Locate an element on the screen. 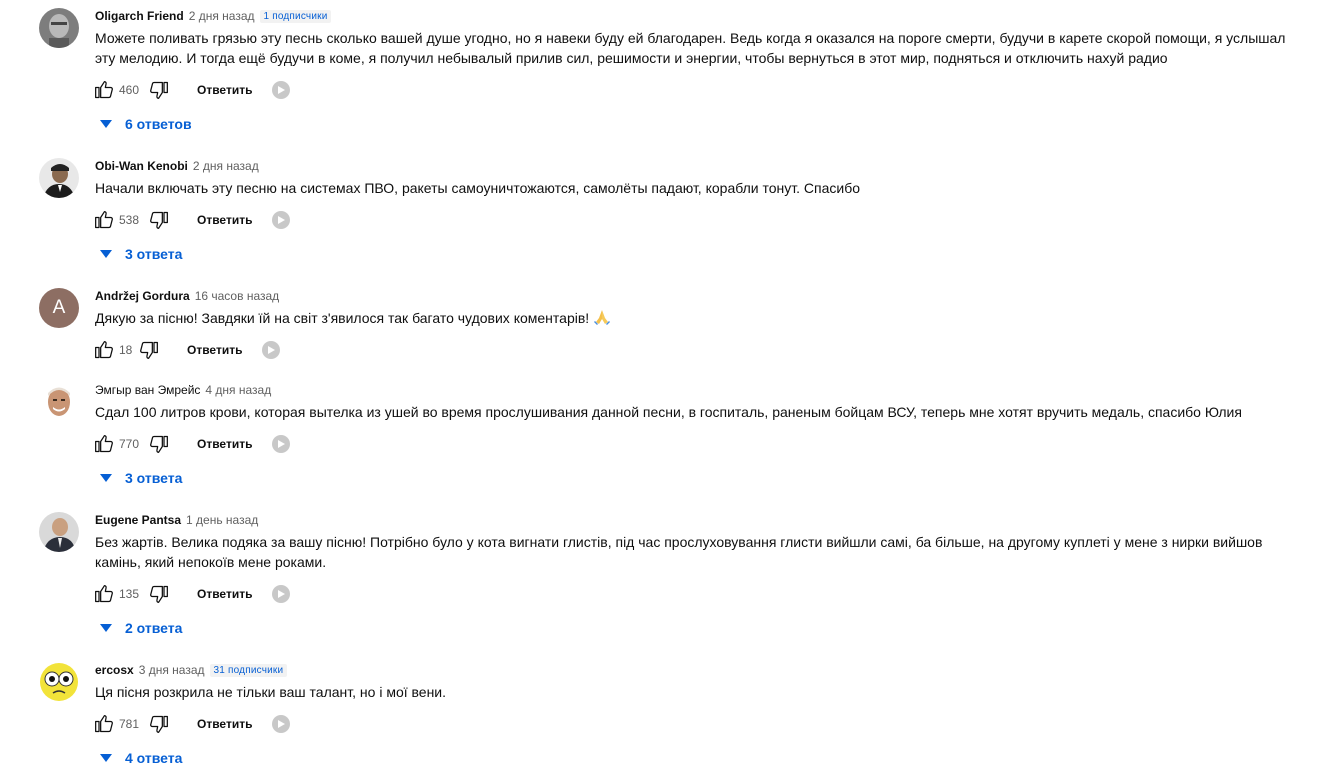 This screenshot has width=1323, height=775. comment-actions: 781 Ответить is located at coordinates (191, 724).